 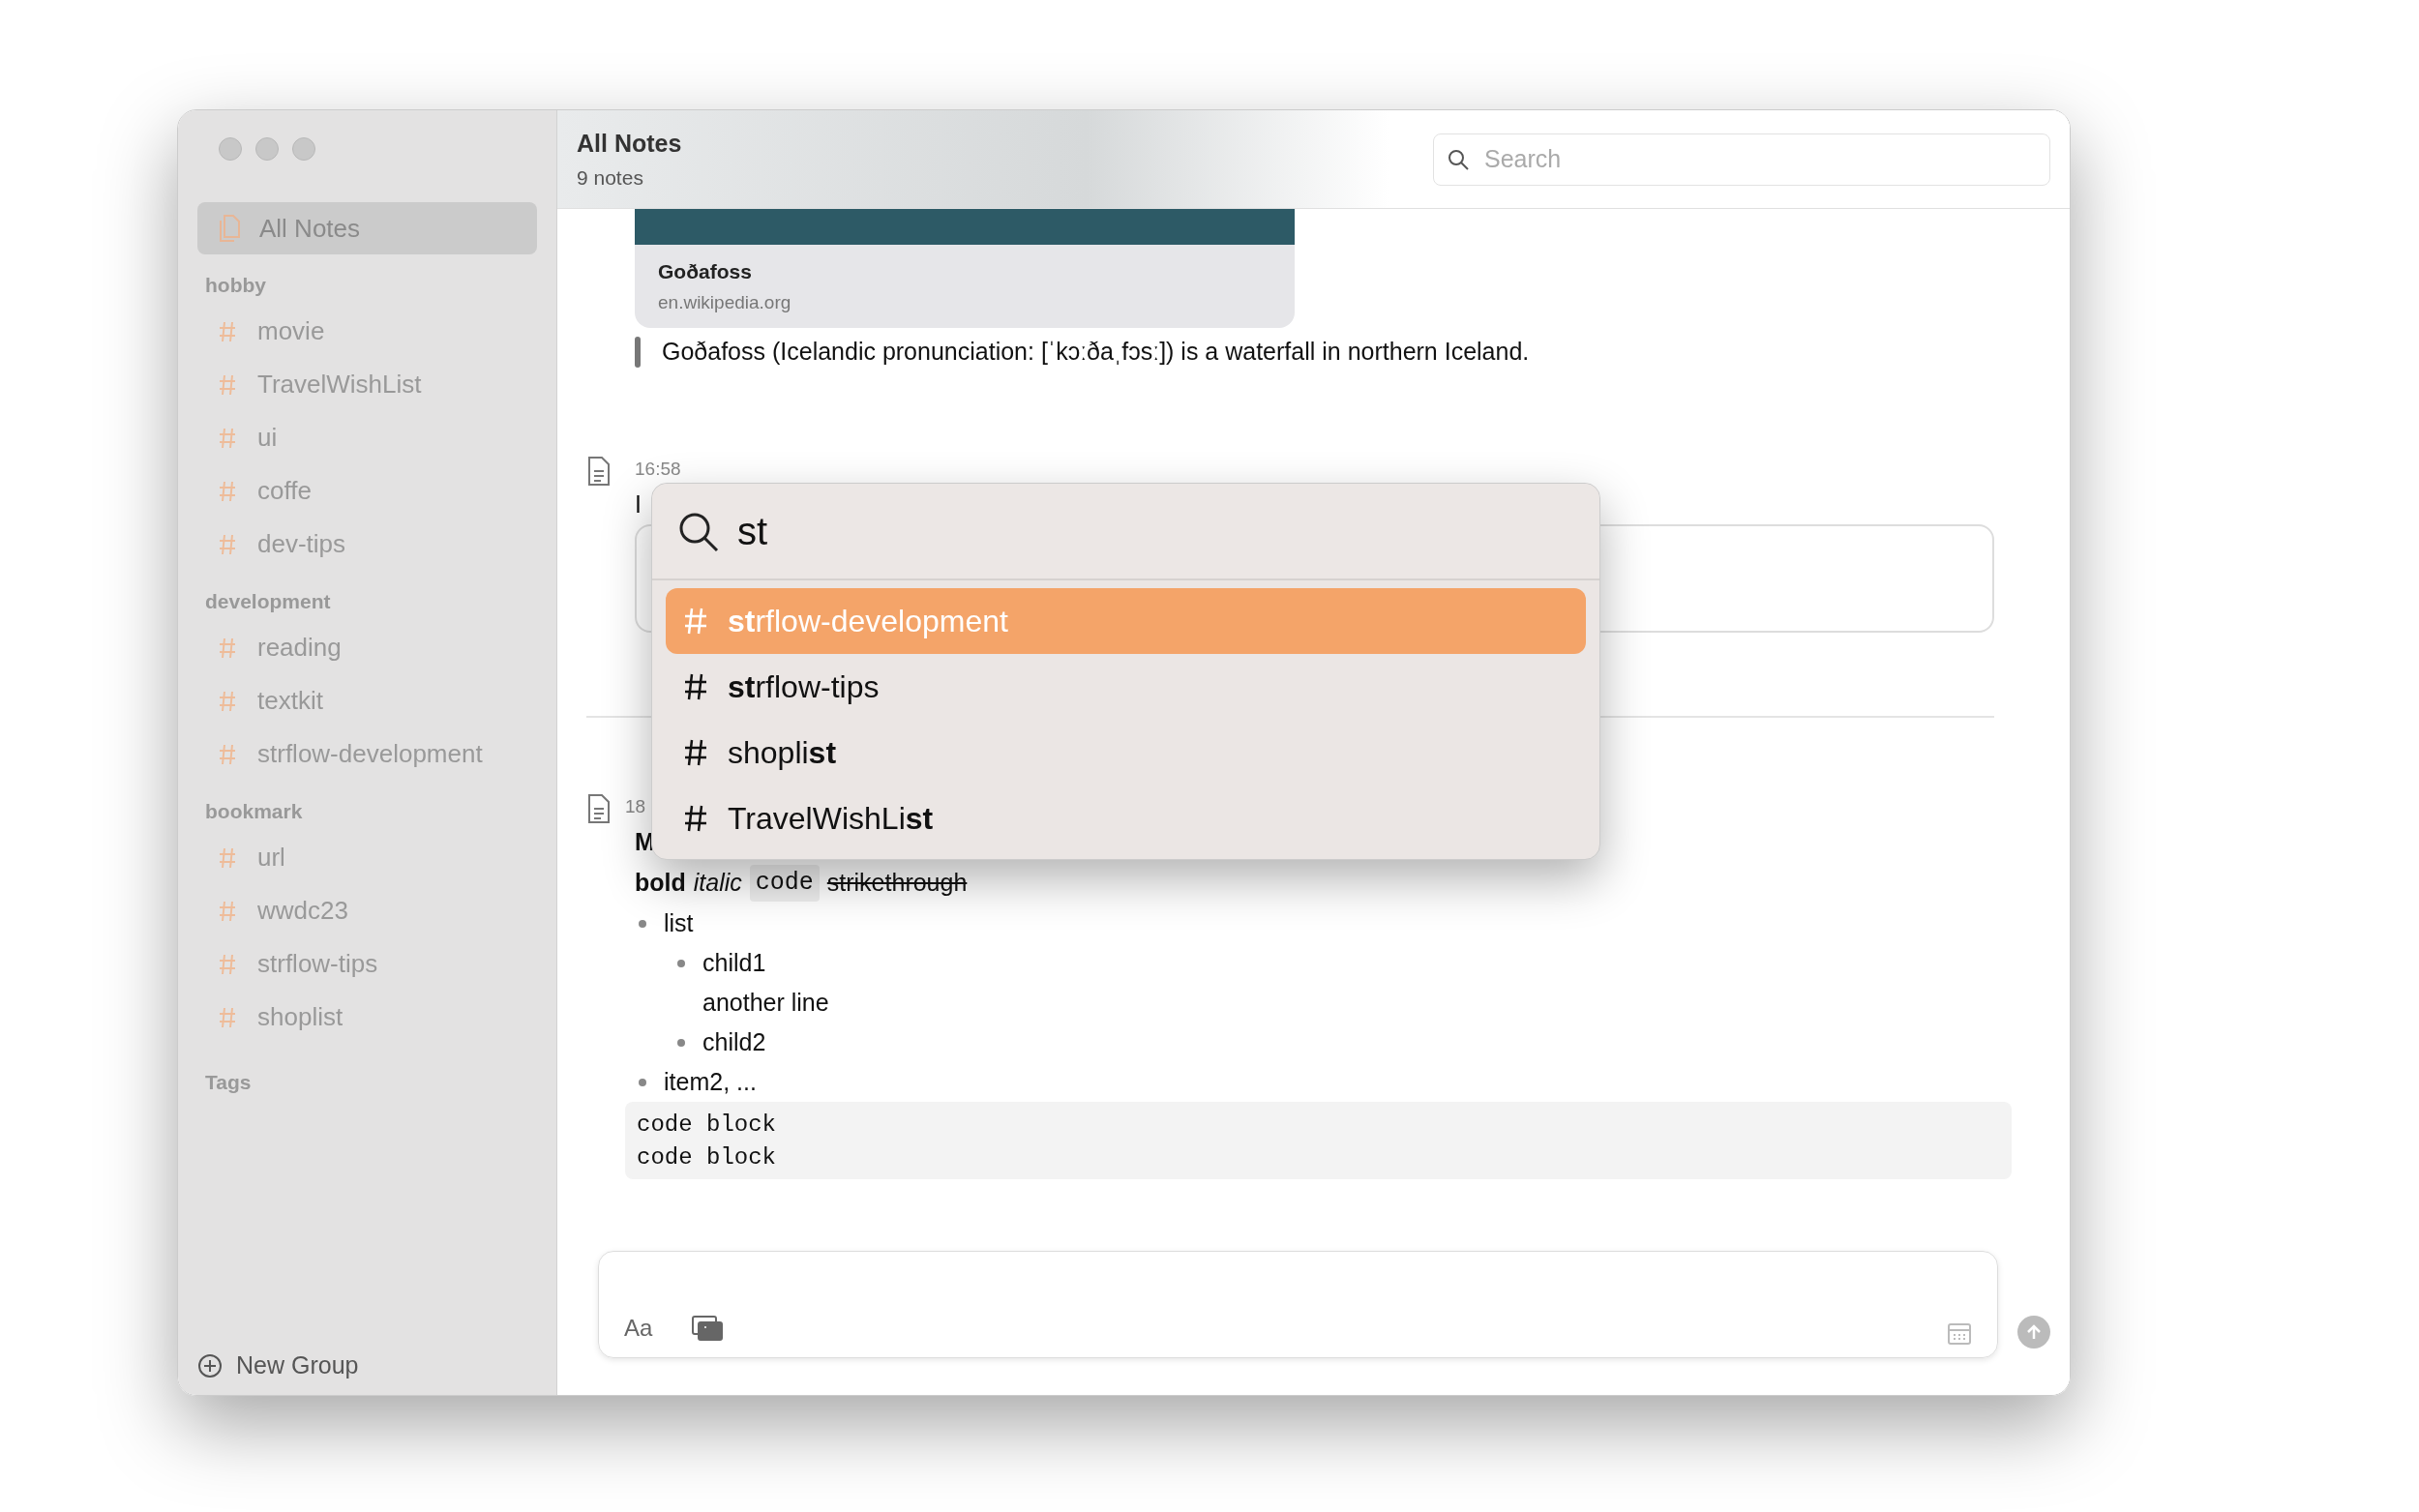 What do you see at coordinates (1125, 532) in the screenshot?
I see `tag-search-field: st` at bounding box center [1125, 532].